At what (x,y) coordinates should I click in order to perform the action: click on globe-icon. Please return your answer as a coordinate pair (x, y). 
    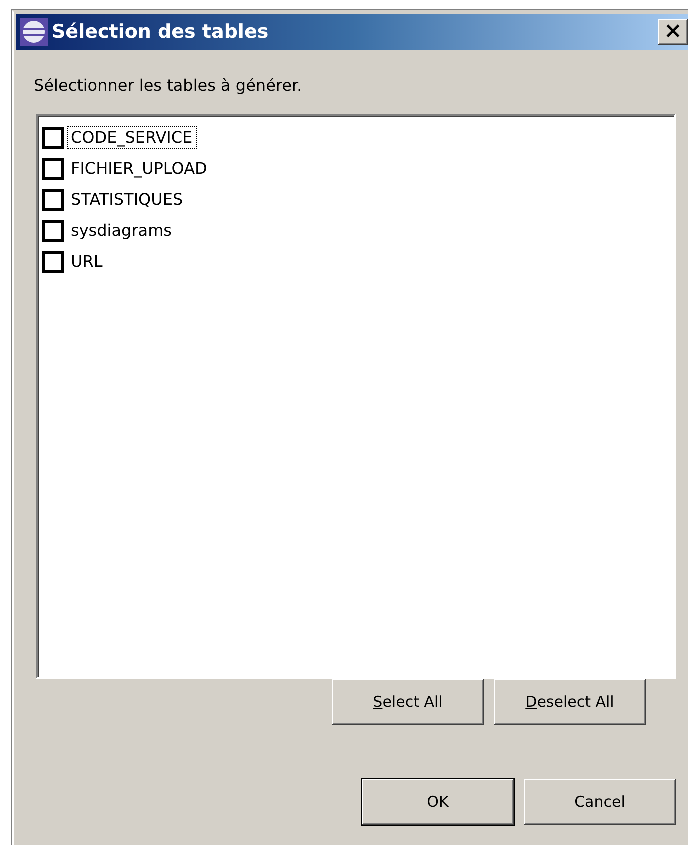
    Looking at the image, I should click on (34, 32).